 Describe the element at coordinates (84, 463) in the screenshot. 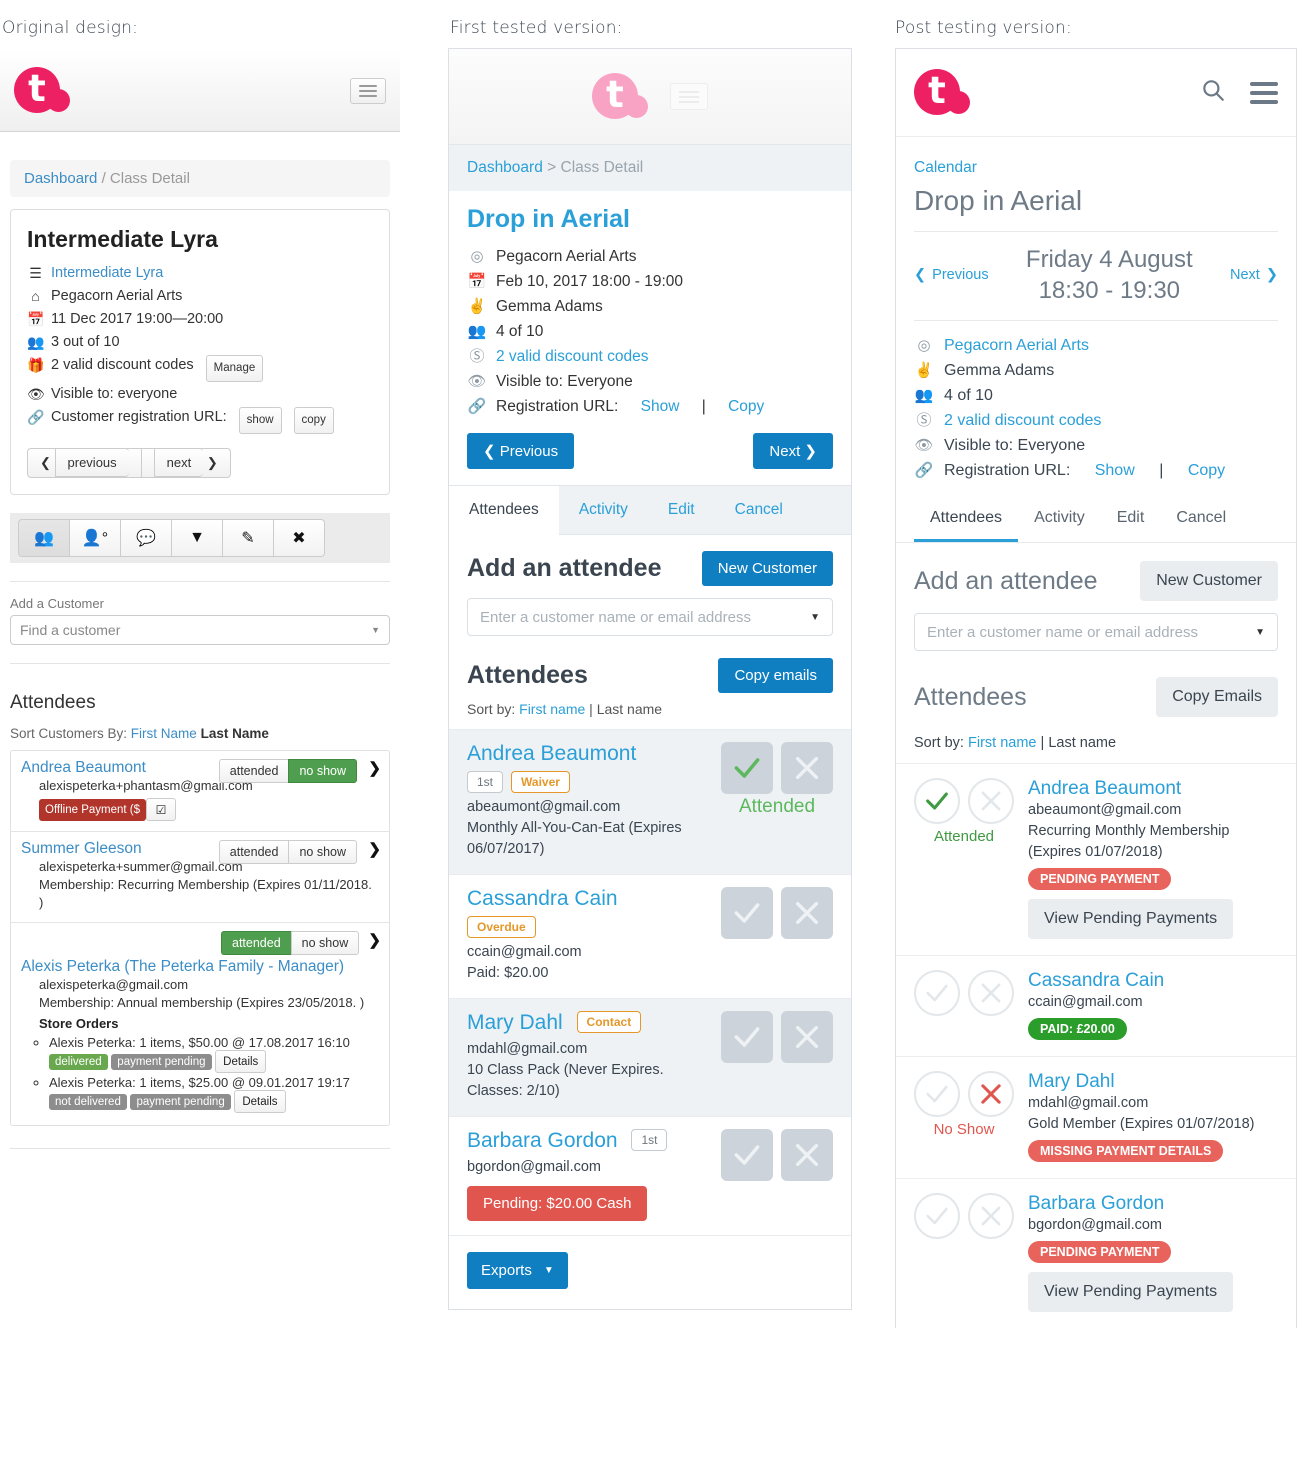

I see `previous-button: ❮ previous` at that location.